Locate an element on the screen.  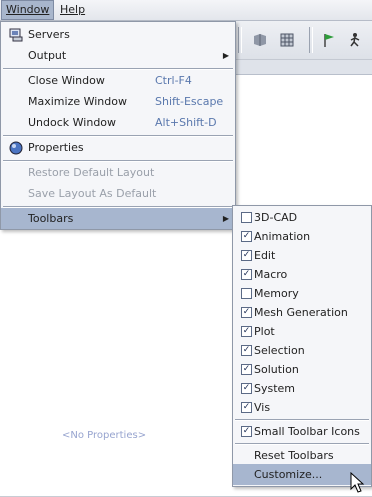
menu-bar: Window Help is located at coordinates (186, 10).